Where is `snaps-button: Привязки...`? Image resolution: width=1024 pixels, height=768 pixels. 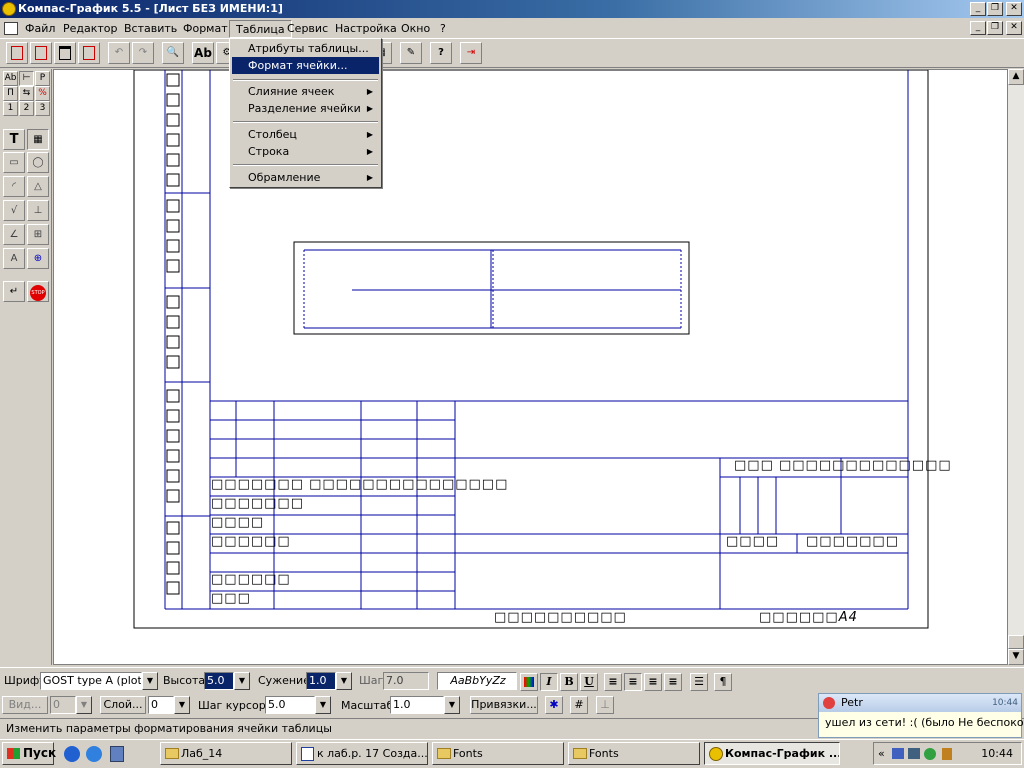
snaps-button: Привязки... is located at coordinates (504, 705).